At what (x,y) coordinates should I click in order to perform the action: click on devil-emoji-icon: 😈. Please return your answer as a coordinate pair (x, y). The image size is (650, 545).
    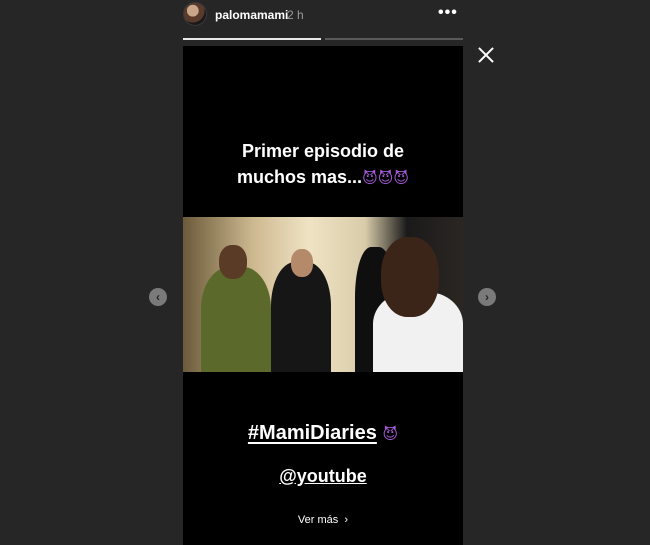
    Looking at the image, I should click on (390, 434).